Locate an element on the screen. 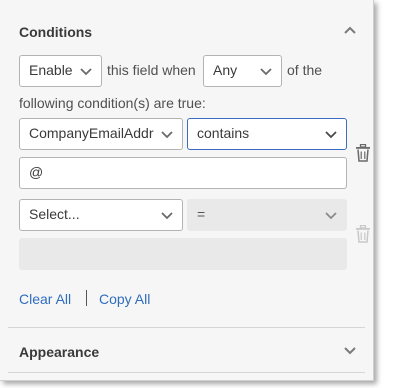 This screenshot has height=388, width=400. rule2-operator-value: = is located at coordinates (201, 214).